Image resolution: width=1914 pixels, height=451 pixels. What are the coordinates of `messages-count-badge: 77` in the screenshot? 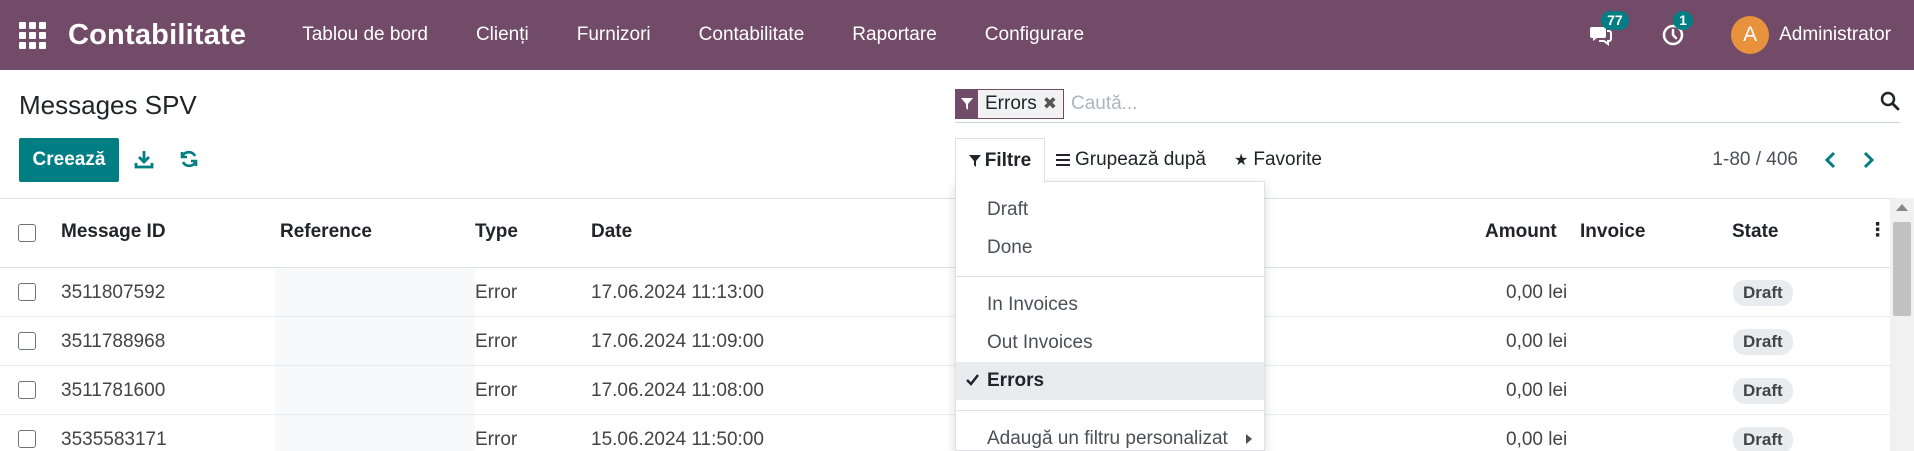 It's located at (1615, 20).